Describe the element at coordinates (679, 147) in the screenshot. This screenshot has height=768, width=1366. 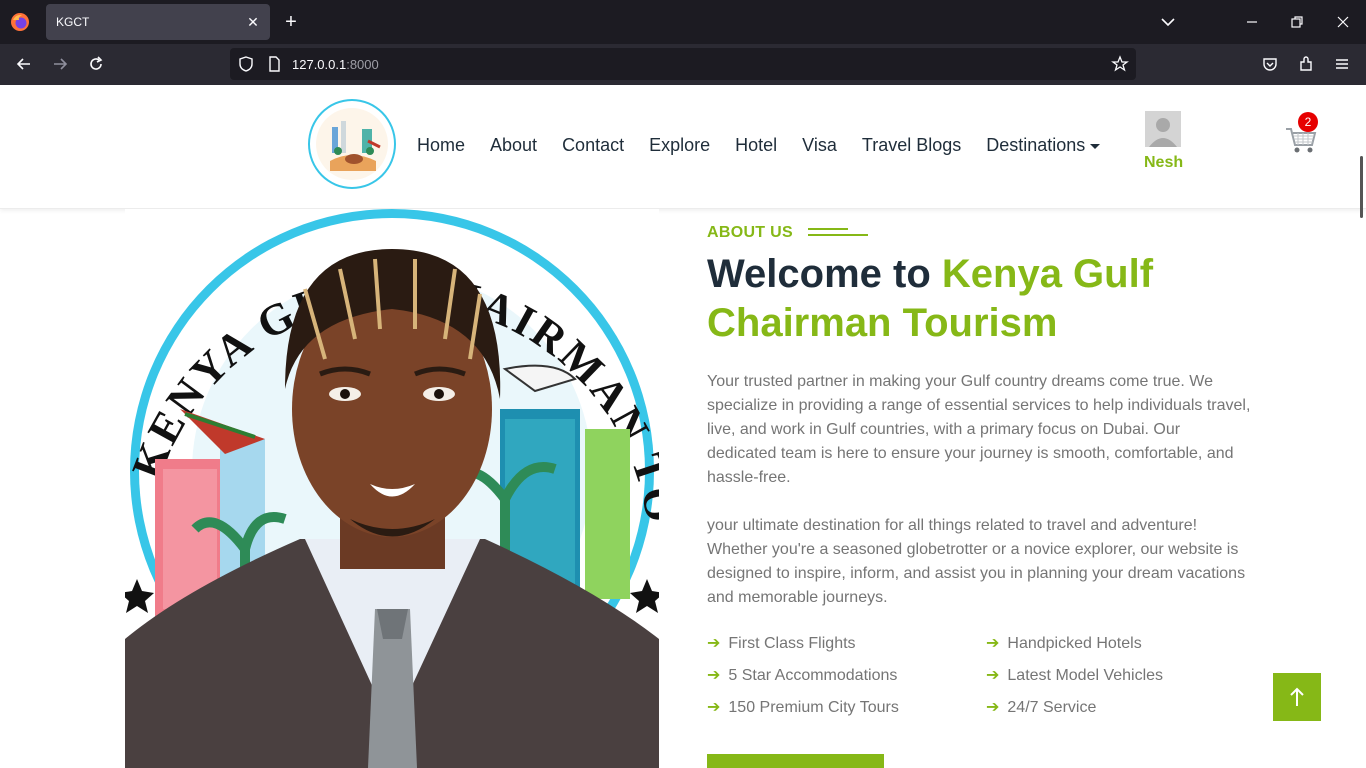
I see `menu-explore: Explore` at that location.